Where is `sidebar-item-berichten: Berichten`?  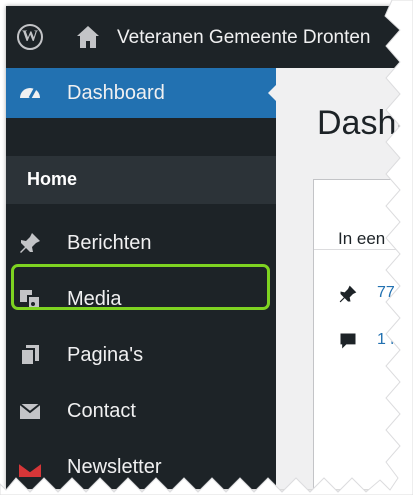
sidebar-item-berichten: Berichten is located at coordinates (141, 243).